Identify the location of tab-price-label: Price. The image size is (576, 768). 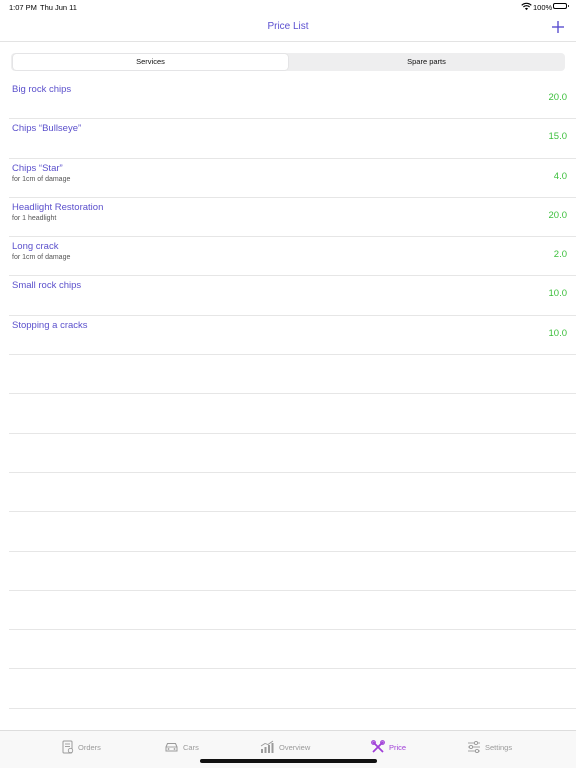
(398, 747).